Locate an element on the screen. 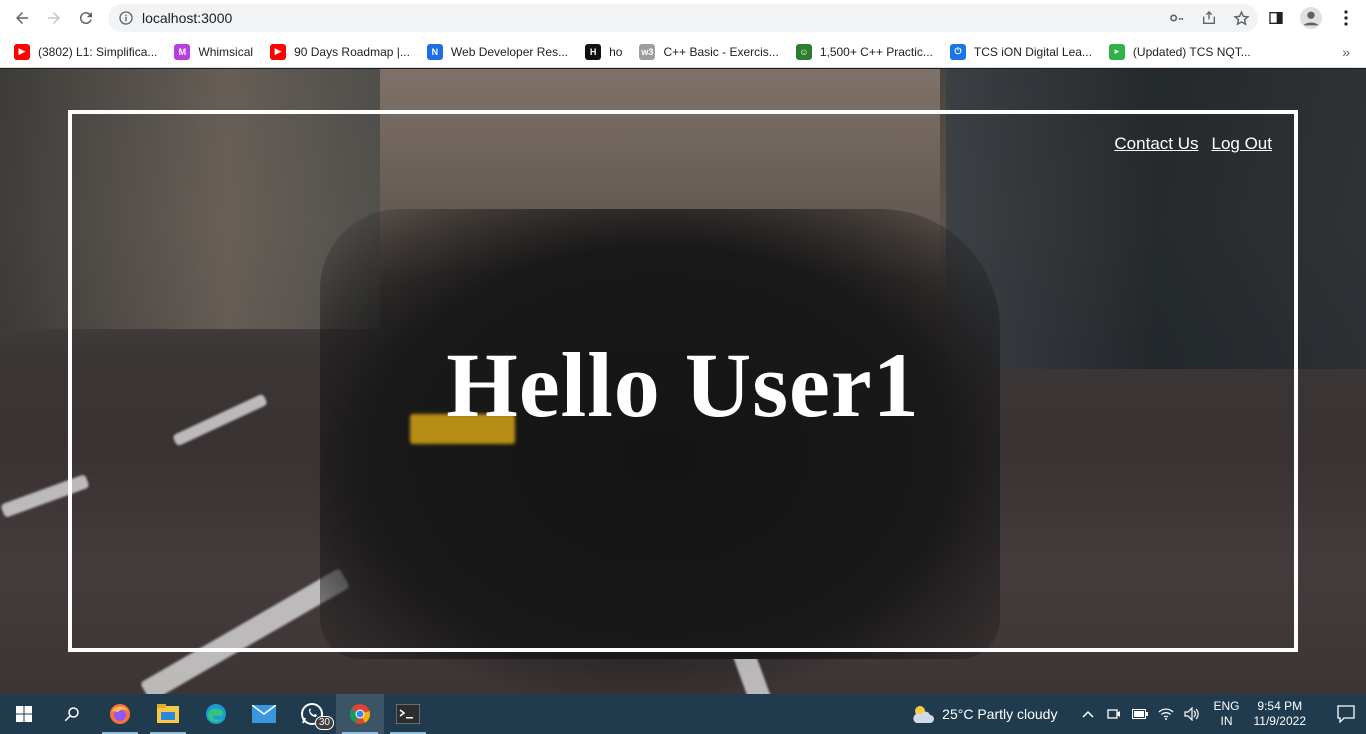 The height and width of the screenshot is (734, 1366). edge-taskbar-button is located at coordinates (216, 714).